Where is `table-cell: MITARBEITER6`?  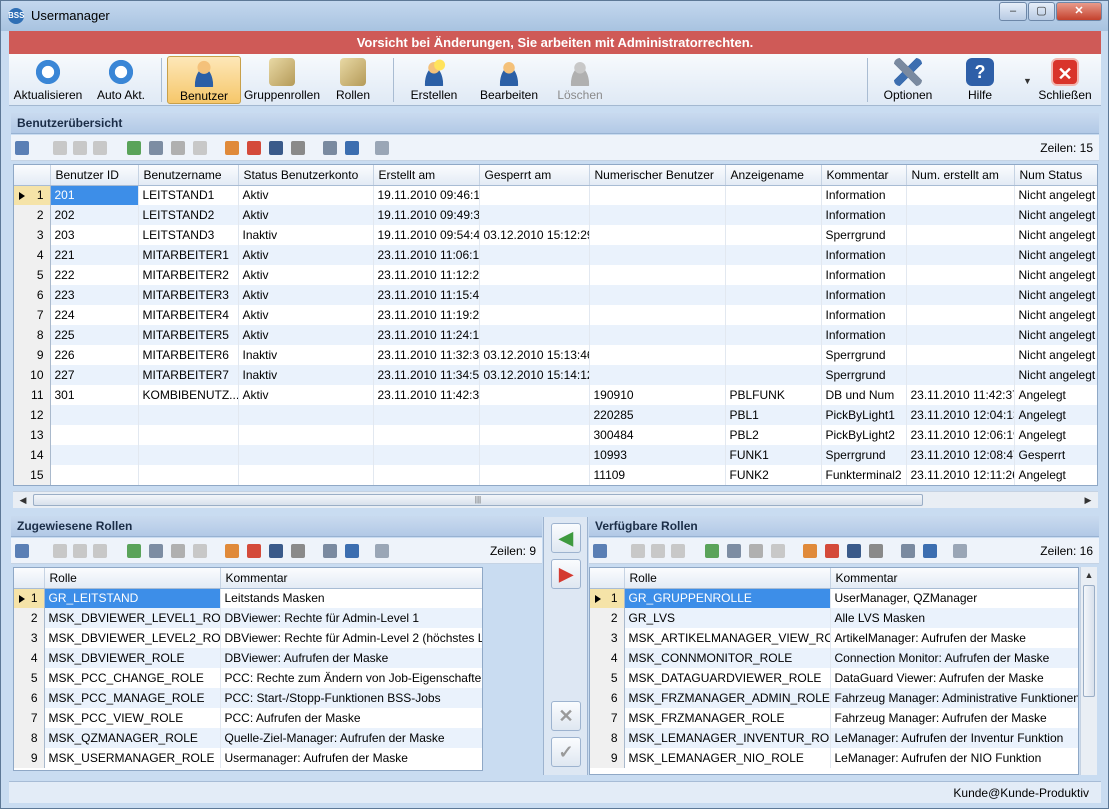 table-cell: MITARBEITER6 is located at coordinates (188, 355).